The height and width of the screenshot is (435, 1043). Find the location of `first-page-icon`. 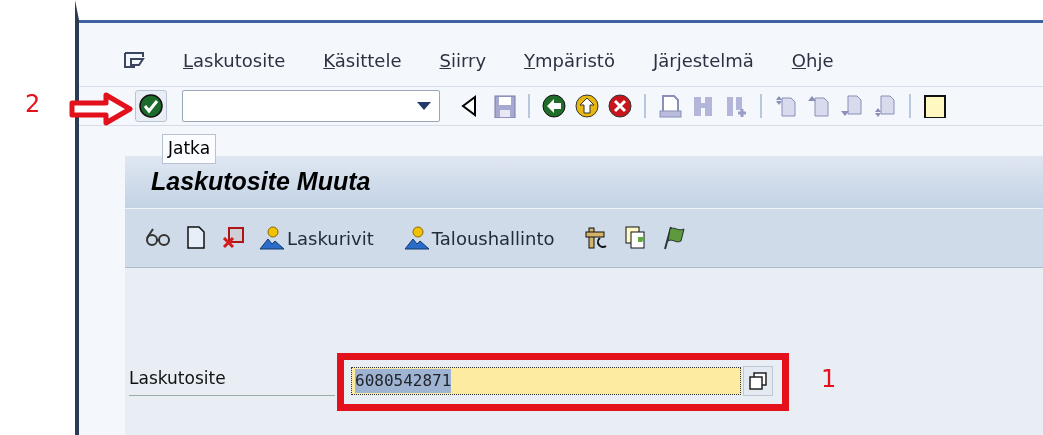

first-page-icon is located at coordinates (786, 106).